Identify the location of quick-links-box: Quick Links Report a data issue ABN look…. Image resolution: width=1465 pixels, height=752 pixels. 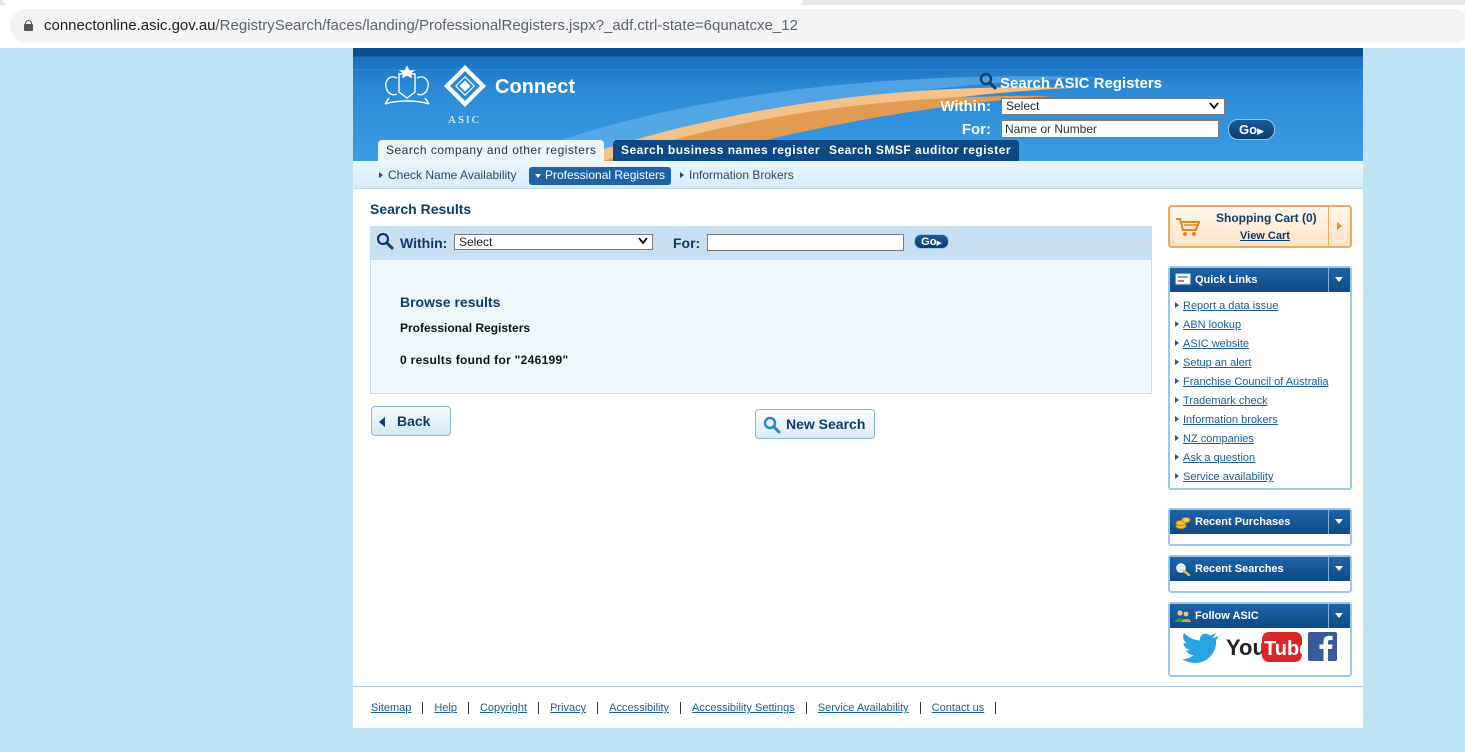
(1260, 378).